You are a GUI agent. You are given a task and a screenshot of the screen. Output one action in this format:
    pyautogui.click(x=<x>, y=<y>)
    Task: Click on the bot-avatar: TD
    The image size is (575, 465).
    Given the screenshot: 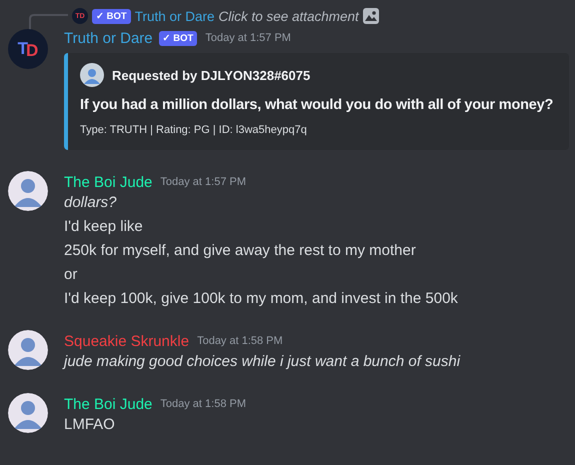 What is the action you would take?
    pyautogui.click(x=28, y=49)
    